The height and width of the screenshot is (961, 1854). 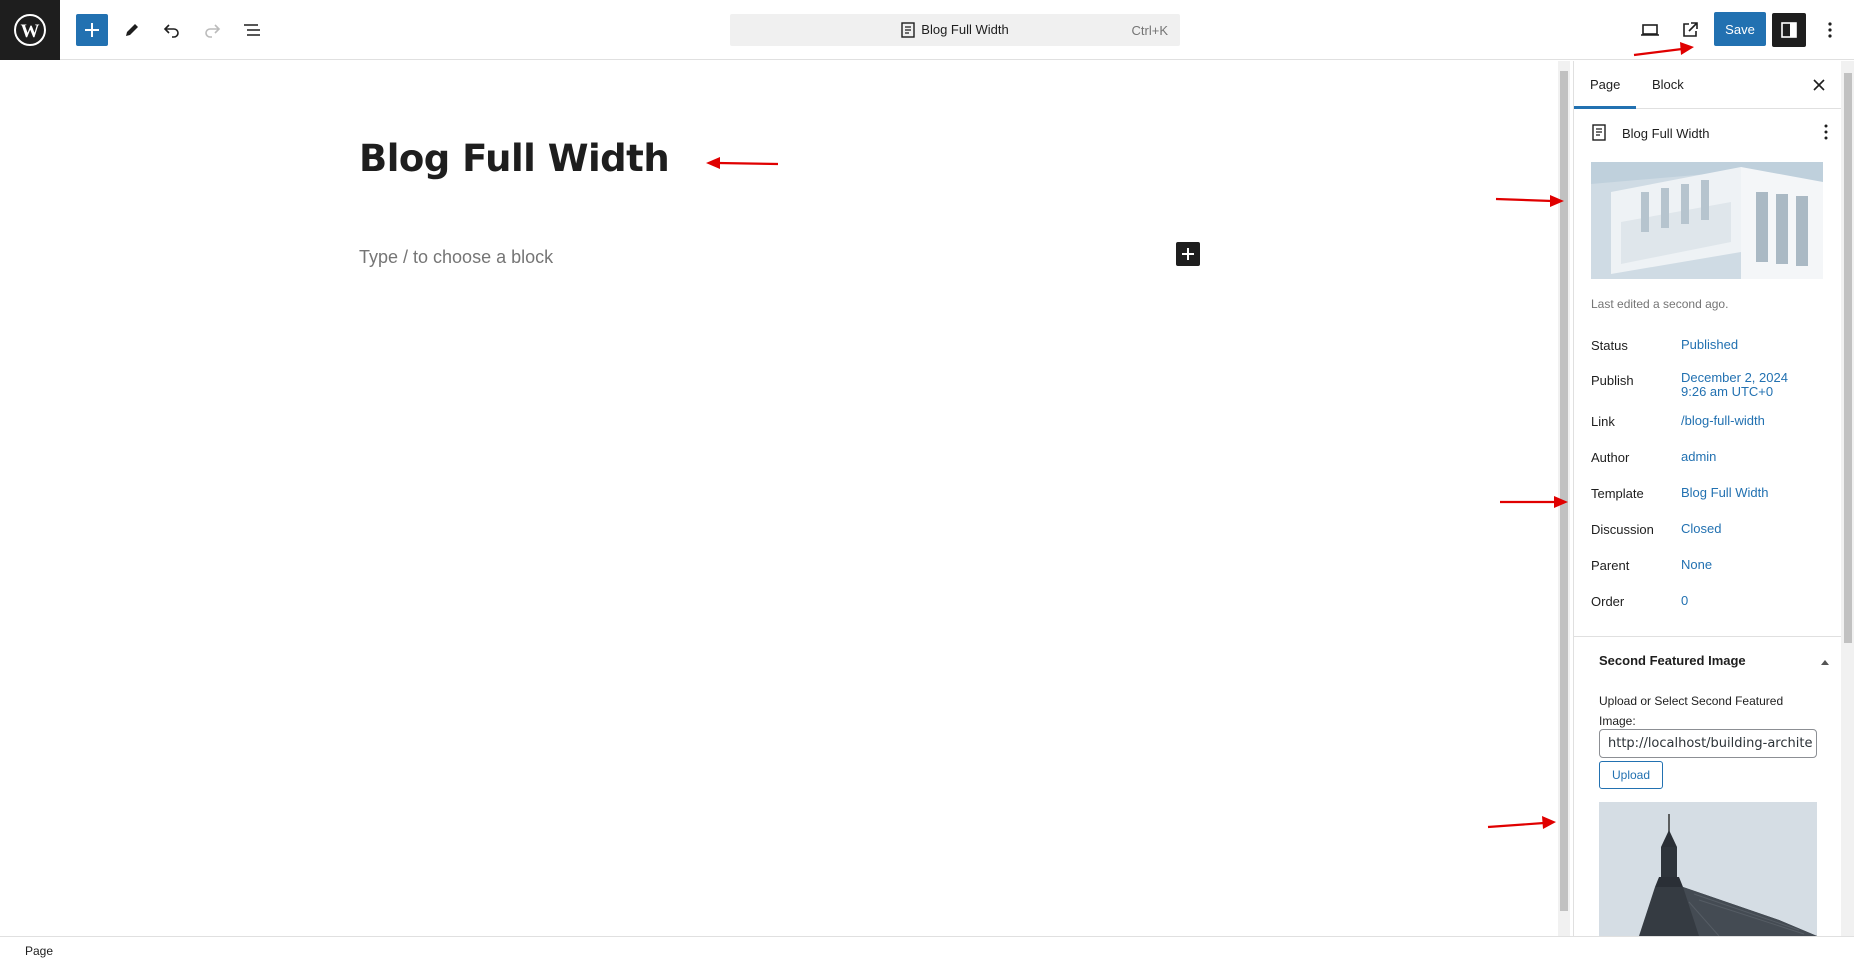 I want to click on publish-date-value: December 2, 2024, so click(x=1734, y=378).